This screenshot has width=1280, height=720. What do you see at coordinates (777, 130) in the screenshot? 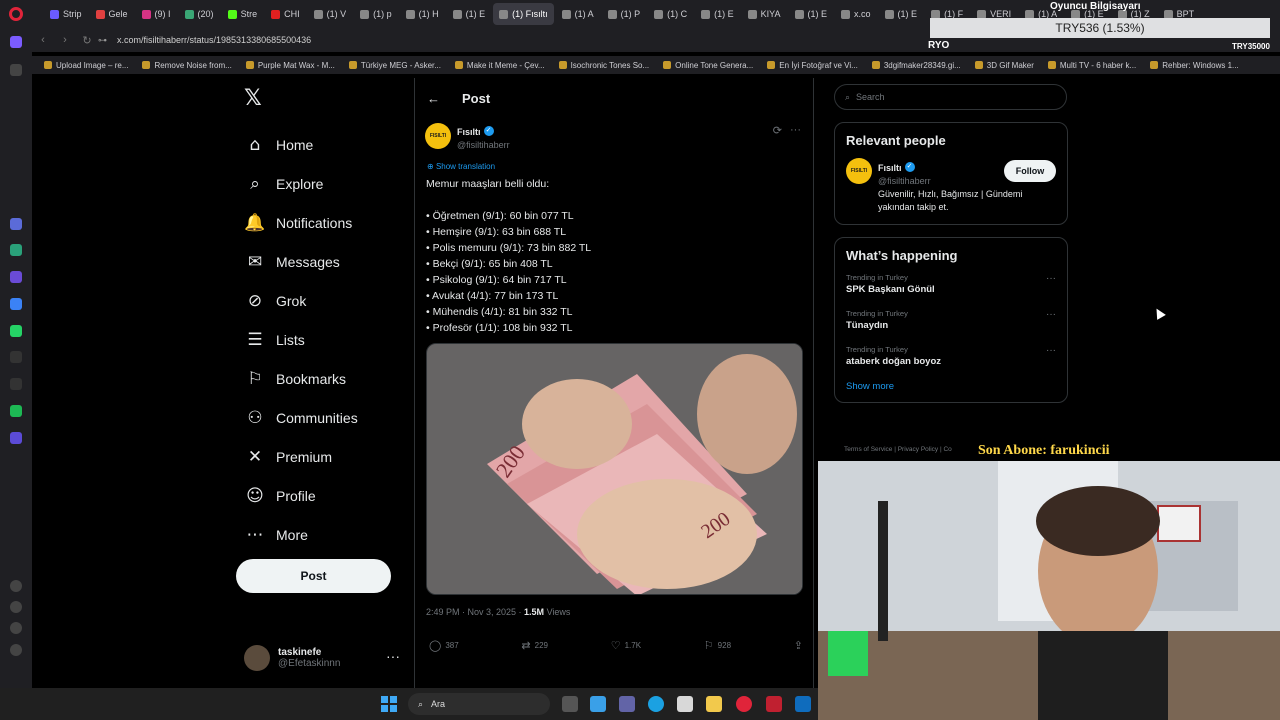
I see `grok-explain-icon: ⟳` at bounding box center [777, 130].